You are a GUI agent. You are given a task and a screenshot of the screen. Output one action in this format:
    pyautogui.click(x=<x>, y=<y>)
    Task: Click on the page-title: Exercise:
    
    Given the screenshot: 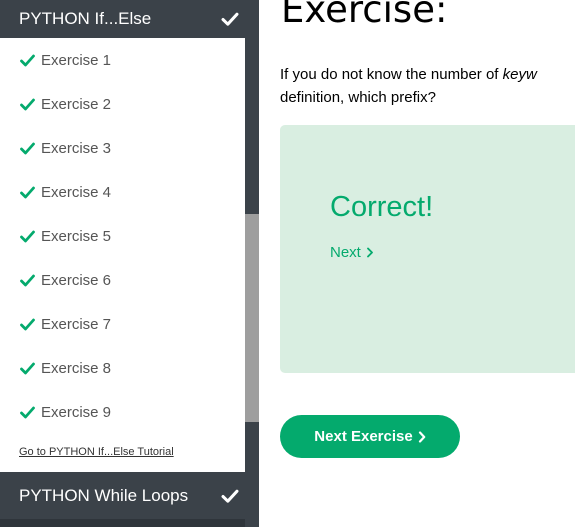 What is the action you would take?
    pyautogui.click(x=364, y=15)
    